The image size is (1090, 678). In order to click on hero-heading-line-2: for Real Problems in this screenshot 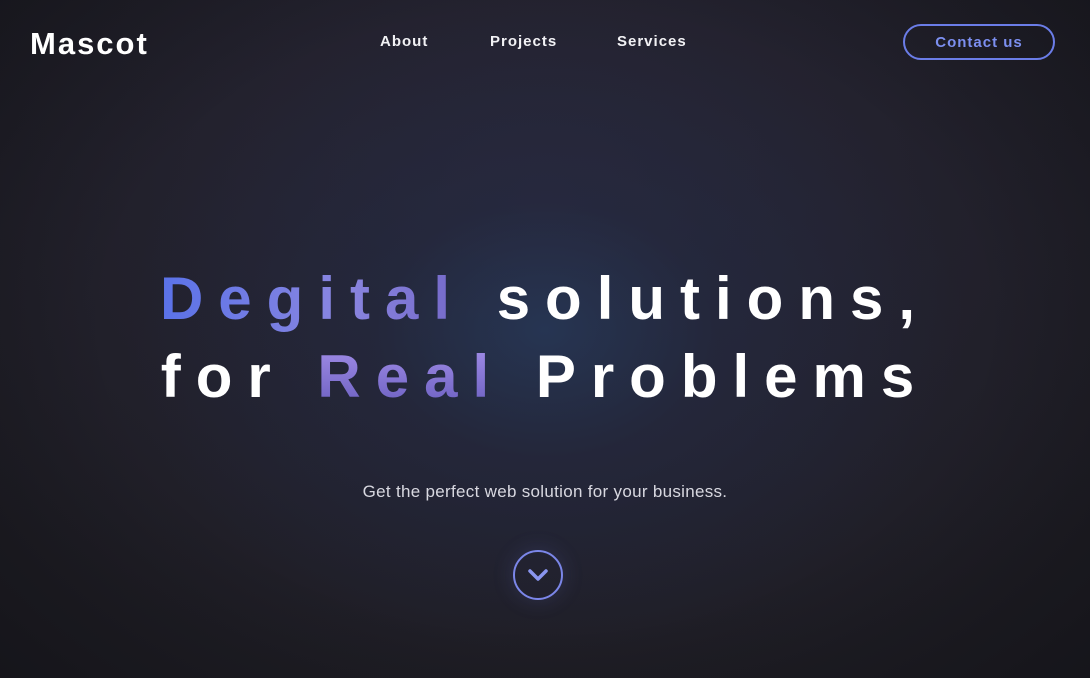, I will do `click(545, 377)`.